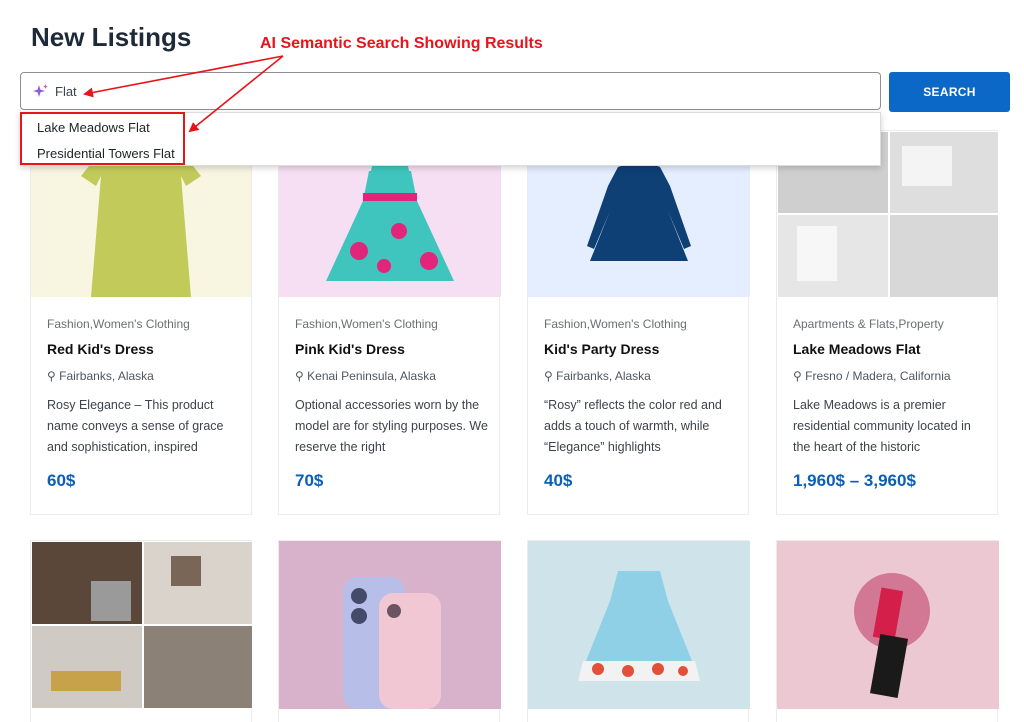 The width and height of the screenshot is (1024, 722). Describe the element at coordinates (309, 480) in the screenshot. I see `listing-price: 70$` at that location.